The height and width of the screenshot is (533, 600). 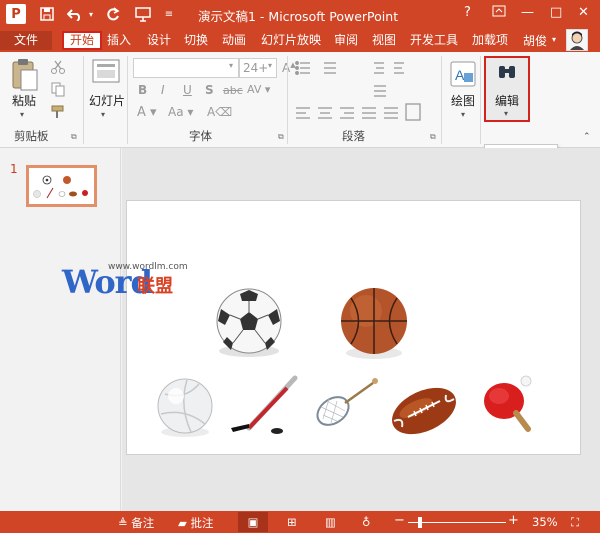 I want to click on tab-insert: 插入, so click(x=119, y=40).